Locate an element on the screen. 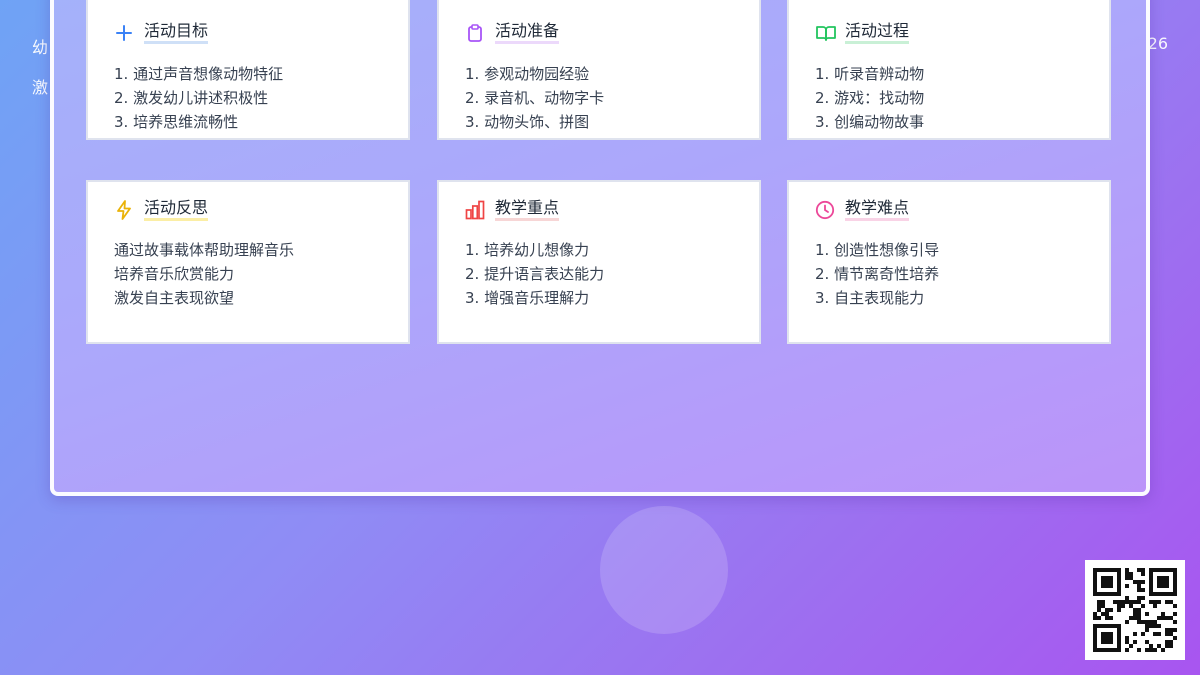 The width and height of the screenshot is (1200, 675). clock-icon is located at coordinates (825, 210).